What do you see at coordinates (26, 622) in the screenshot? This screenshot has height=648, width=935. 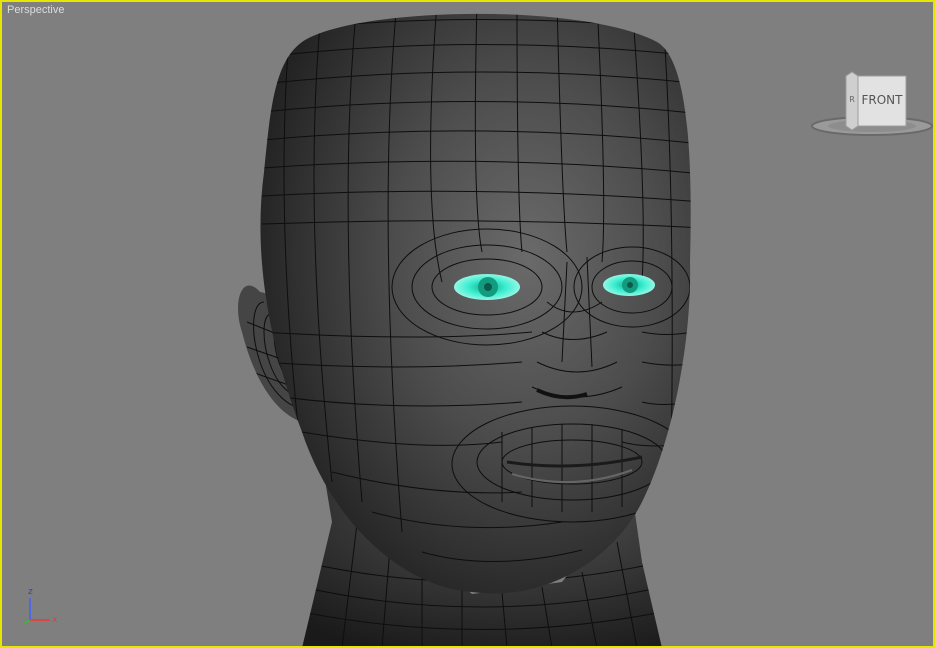 I see `y-axis-line` at bounding box center [26, 622].